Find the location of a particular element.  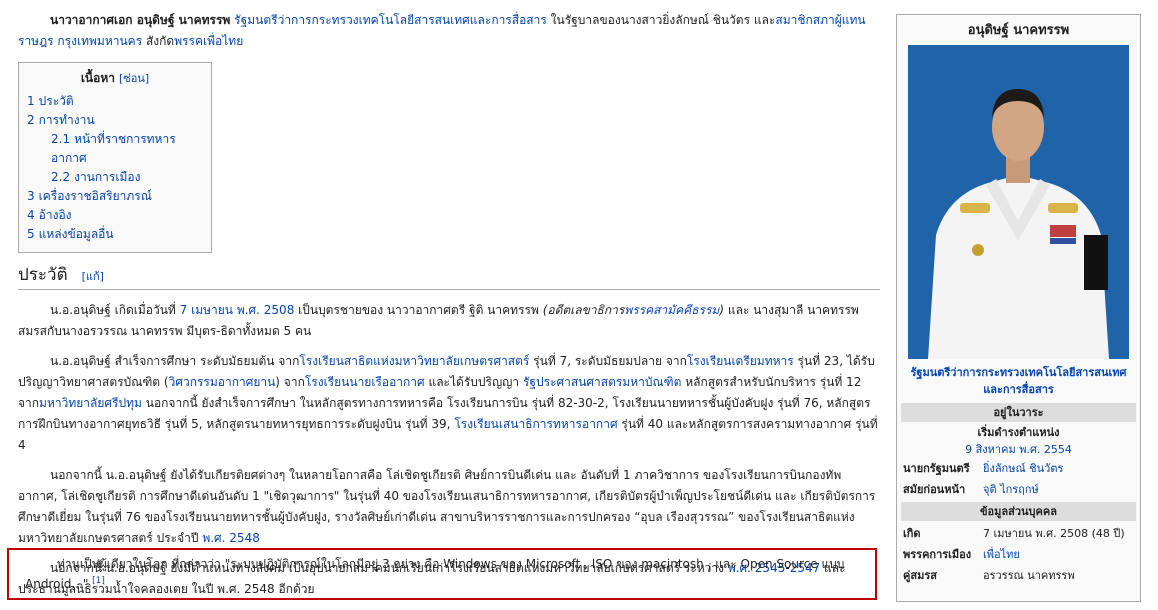

pm-row: นายกรัฐมนตรี ยิ่งลักษณ์ ชินวัตร is located at coordinates (1018, 468).